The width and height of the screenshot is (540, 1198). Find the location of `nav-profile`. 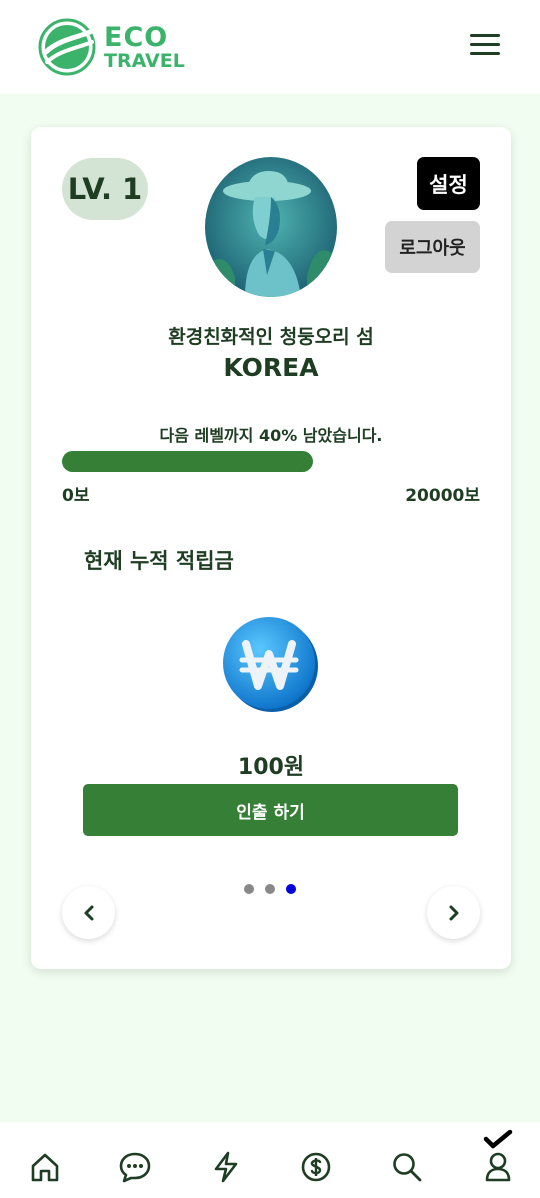

nav-profile is located at coordinates (498, 1157).